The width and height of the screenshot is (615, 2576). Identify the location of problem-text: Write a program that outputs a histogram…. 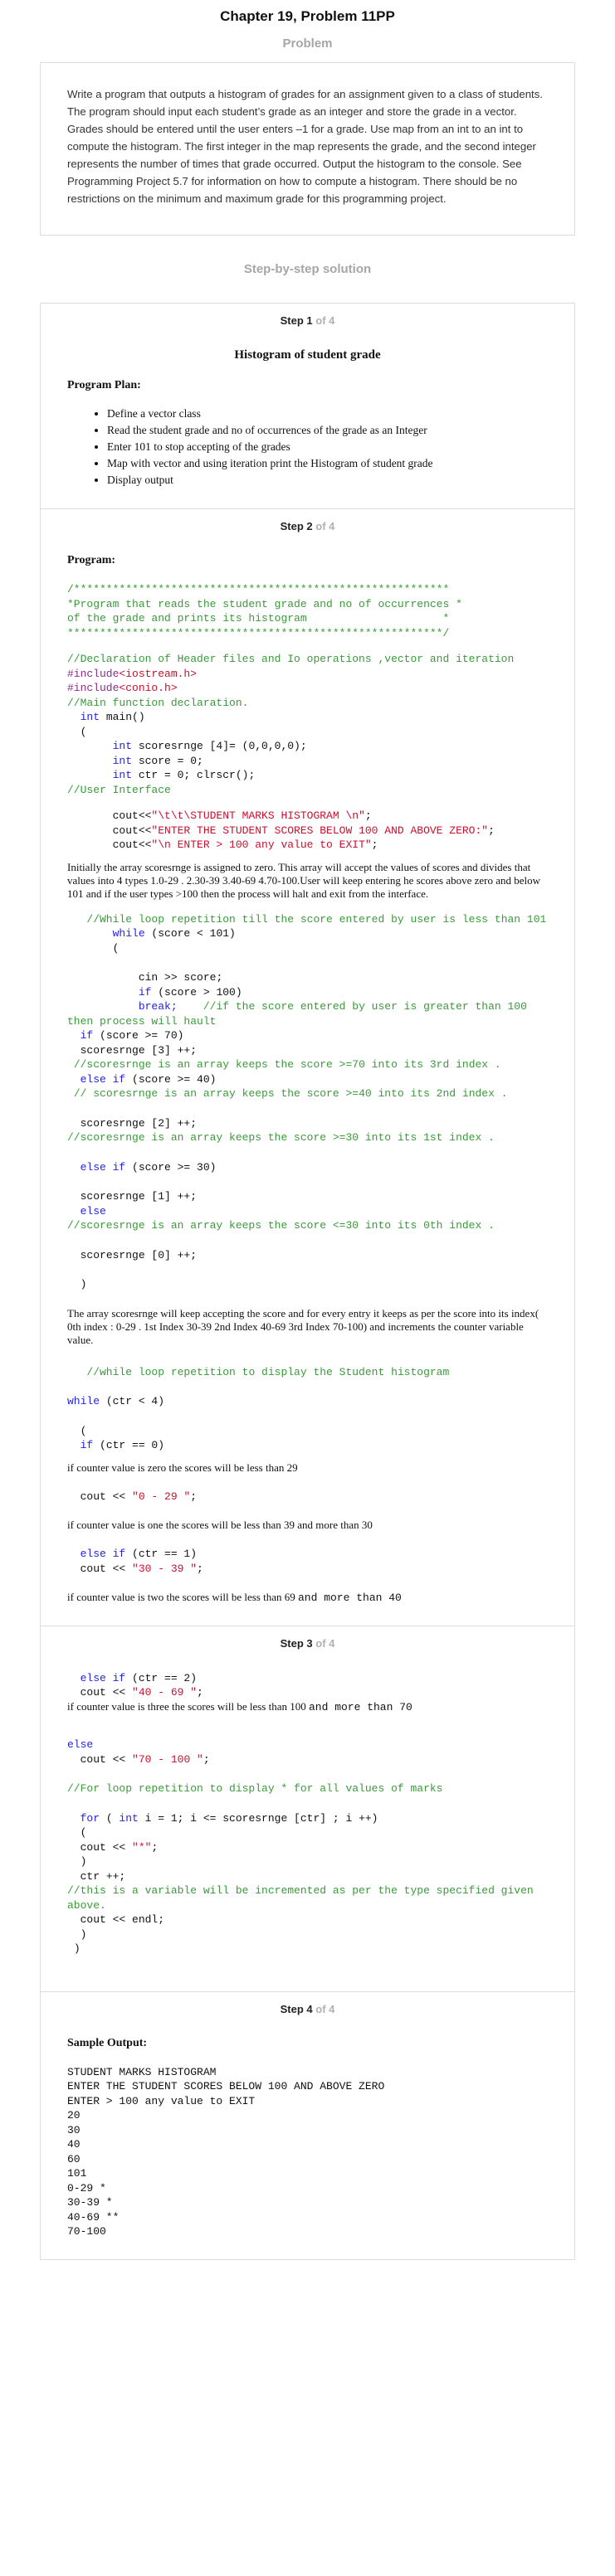
(305, 147).